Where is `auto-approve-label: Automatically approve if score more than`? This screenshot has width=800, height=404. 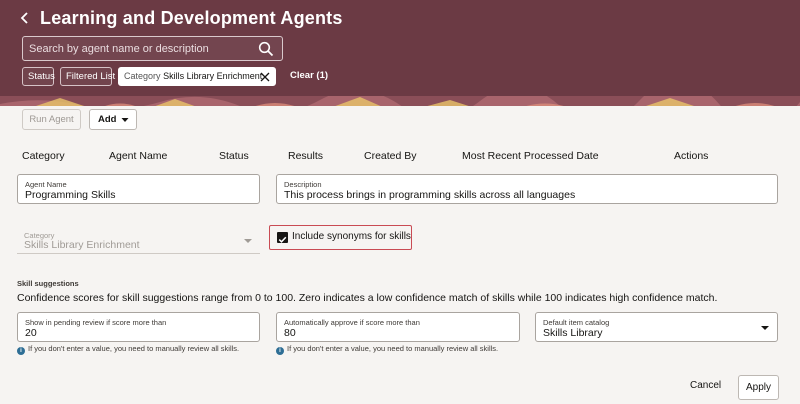
auto-approve-label: Automatically approve if score more than is located at coordinates (352, 322).